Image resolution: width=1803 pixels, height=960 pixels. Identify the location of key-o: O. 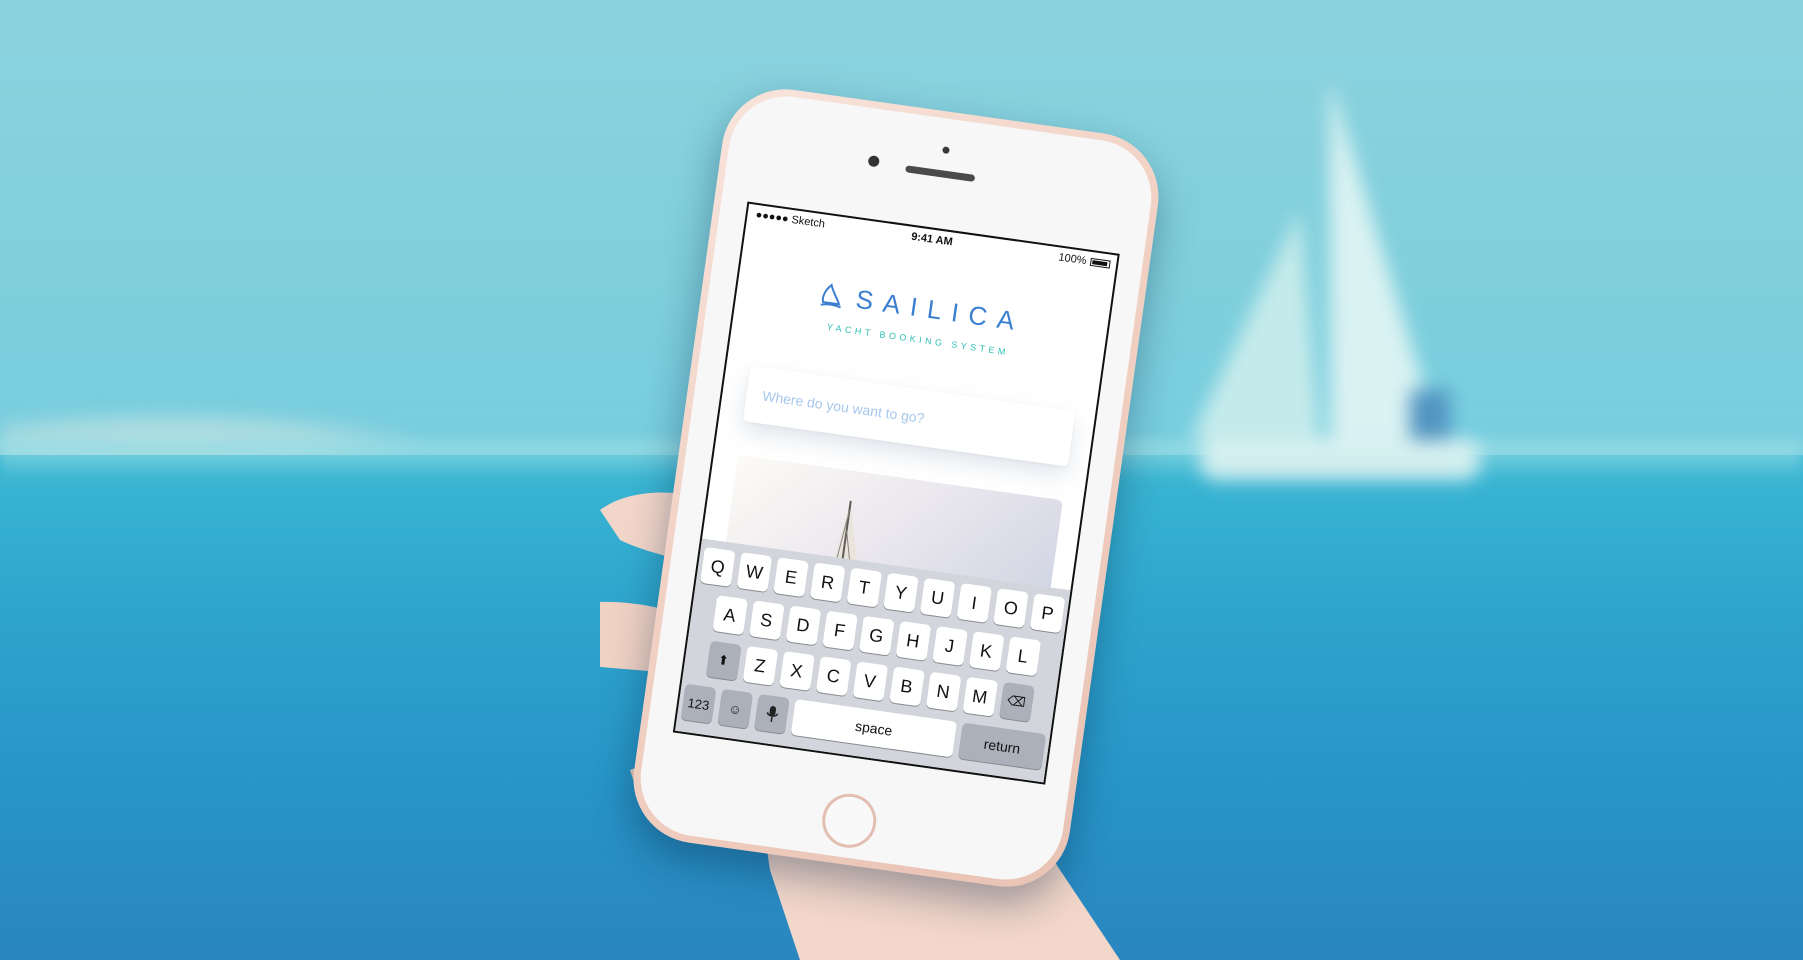
(1011, 608).